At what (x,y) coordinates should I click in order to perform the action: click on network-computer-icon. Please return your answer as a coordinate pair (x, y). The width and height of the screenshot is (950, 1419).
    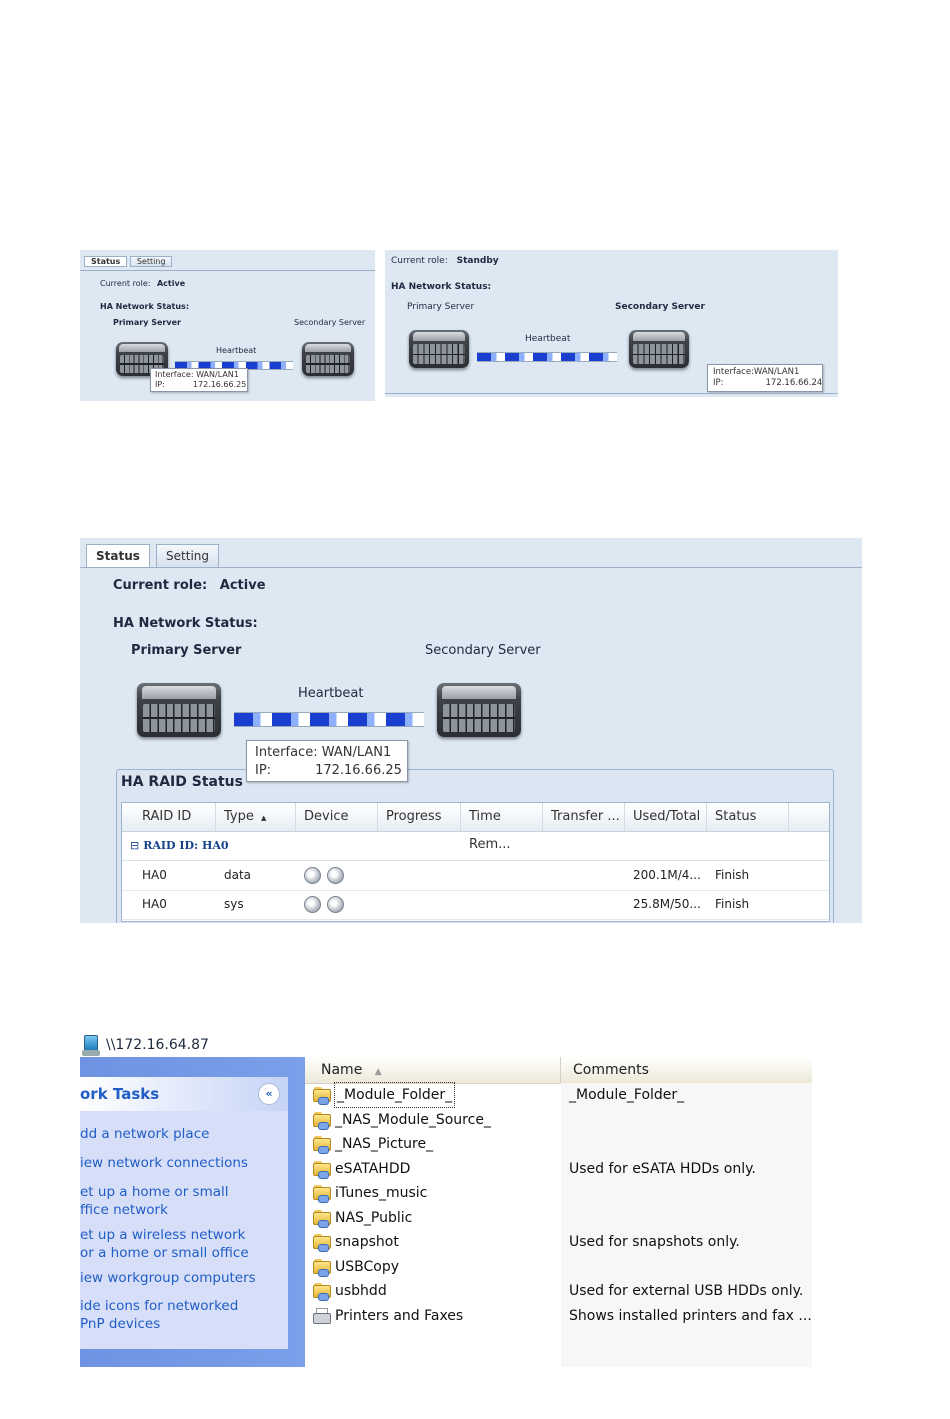
    Looking at the image, I should click on (91, 1046).